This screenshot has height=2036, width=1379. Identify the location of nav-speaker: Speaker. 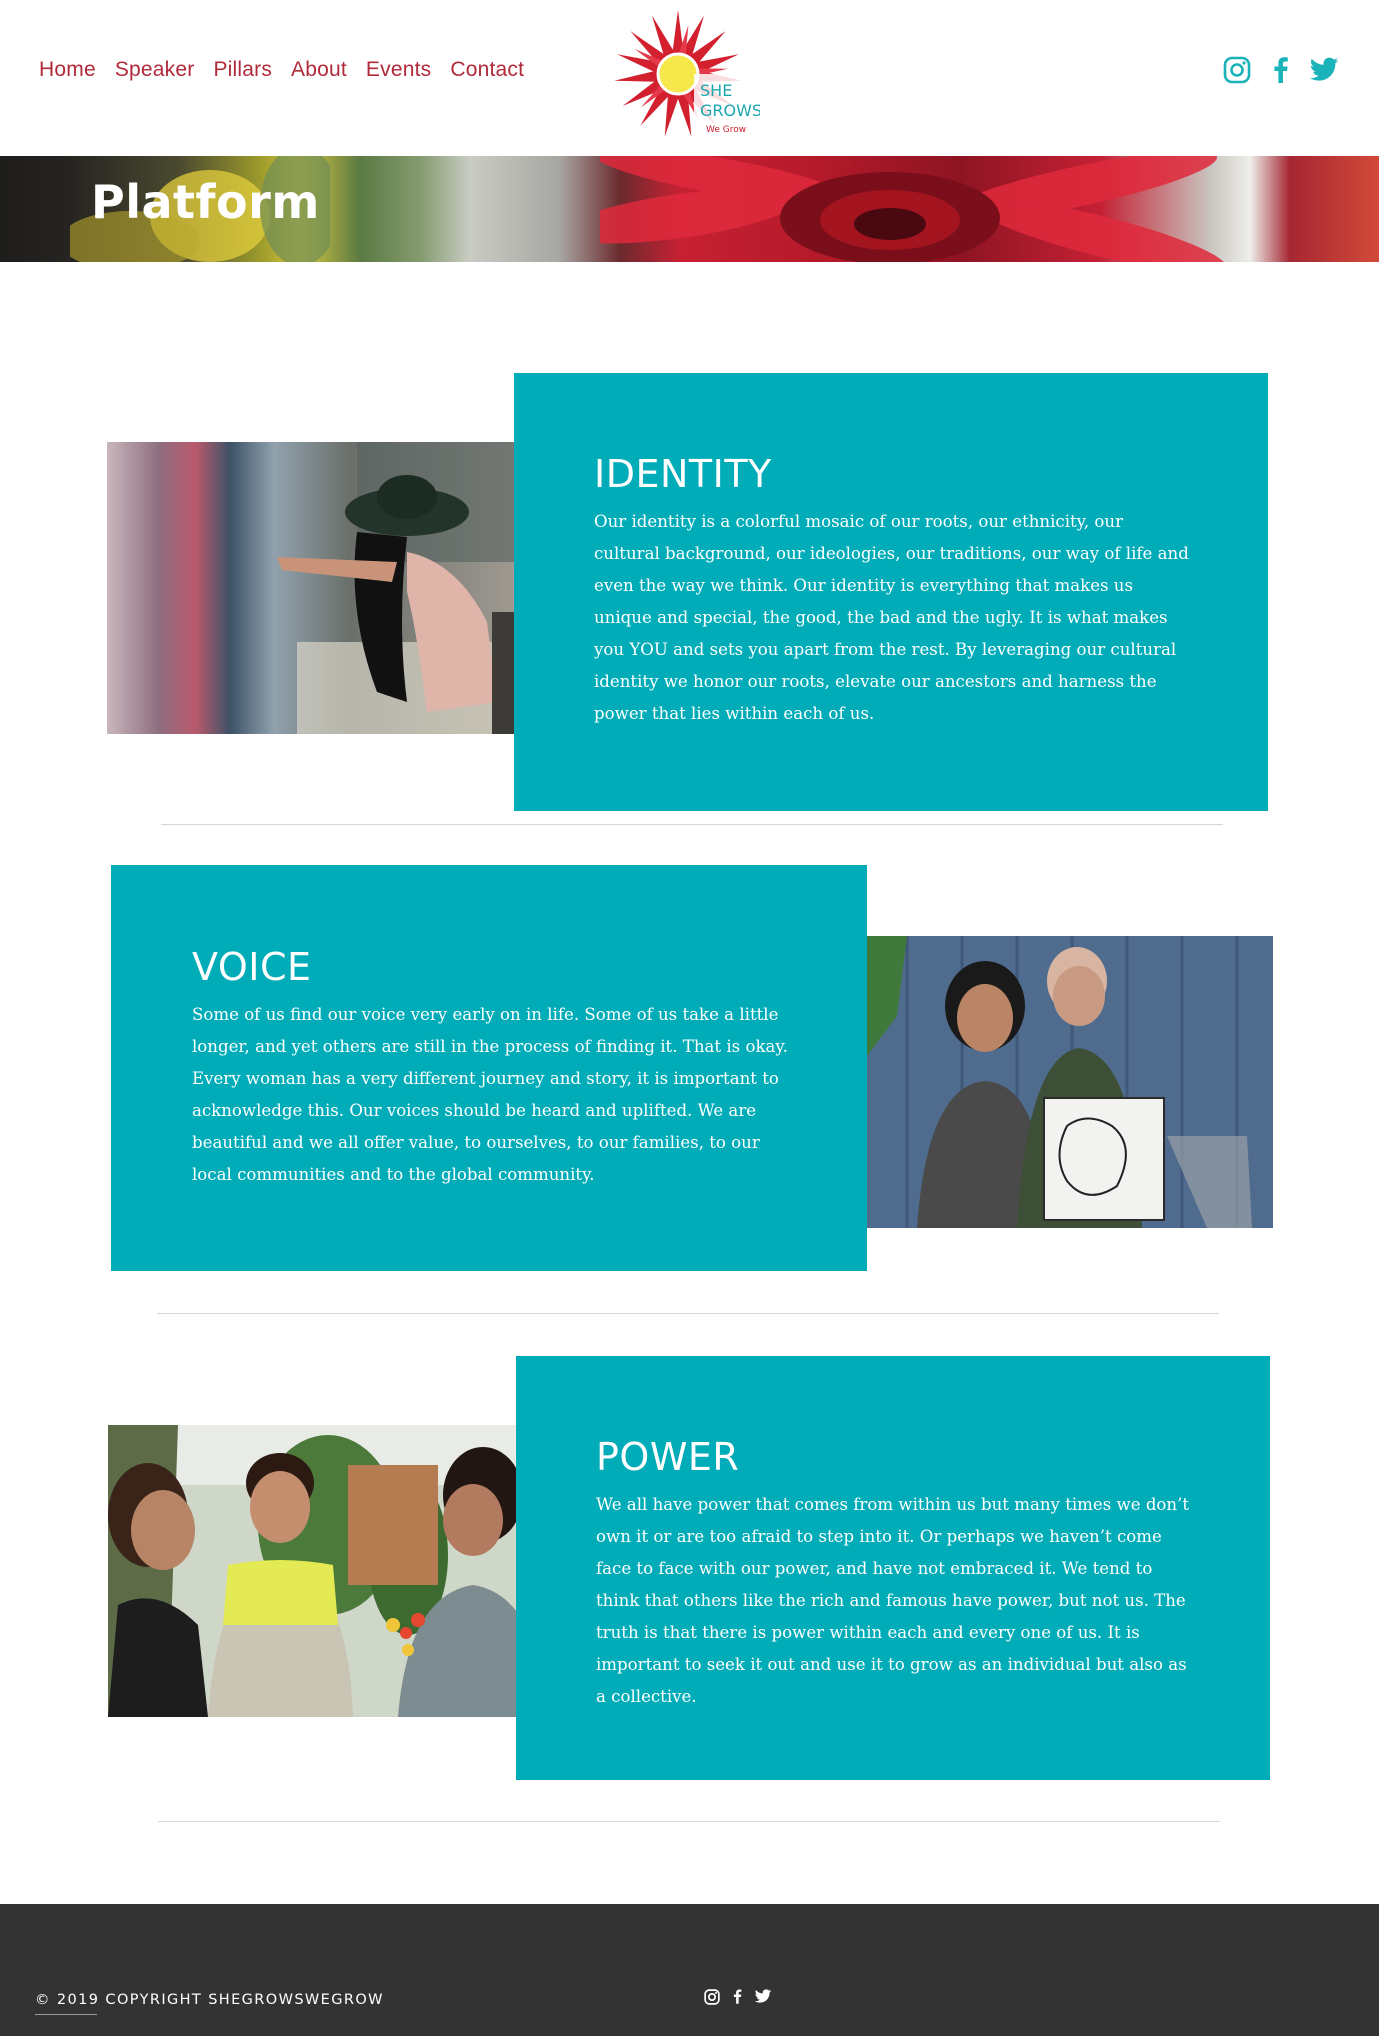
(155, 70).